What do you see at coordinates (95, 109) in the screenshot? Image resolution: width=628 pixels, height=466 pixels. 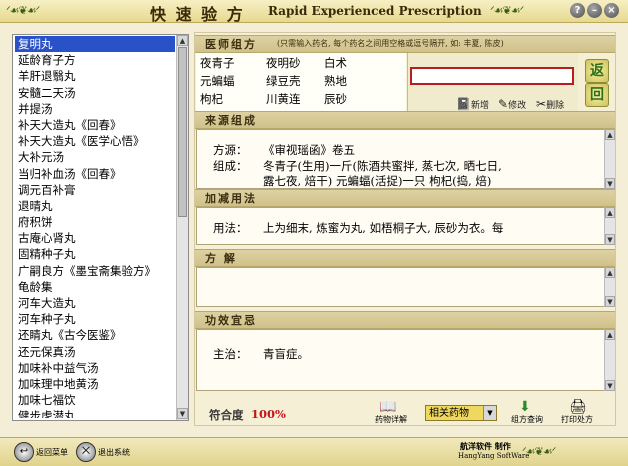 I see `prescription-list-item: 并提汤` at bounding box center [95, 109].